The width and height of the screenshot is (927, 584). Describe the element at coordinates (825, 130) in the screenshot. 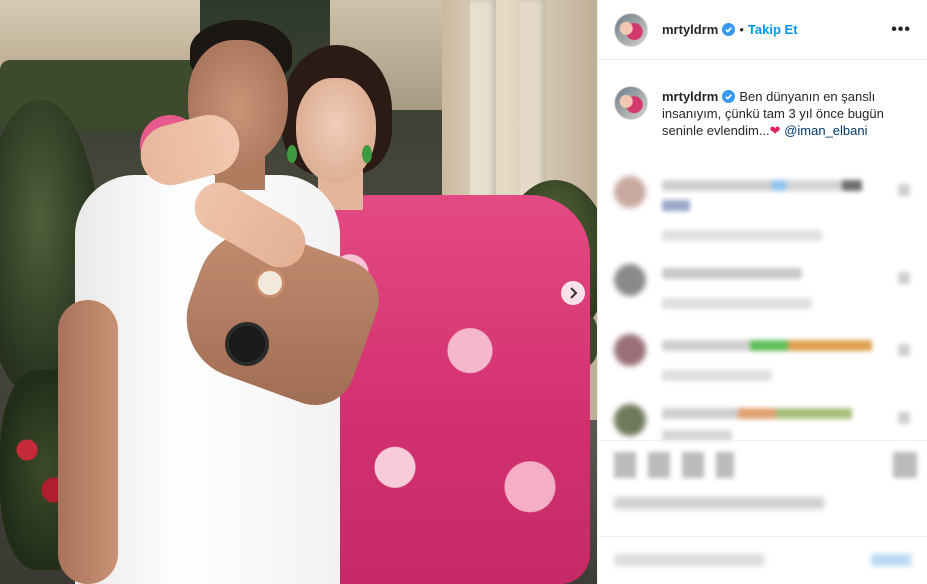

I see `mention-link: @iman_elbani` at that location.